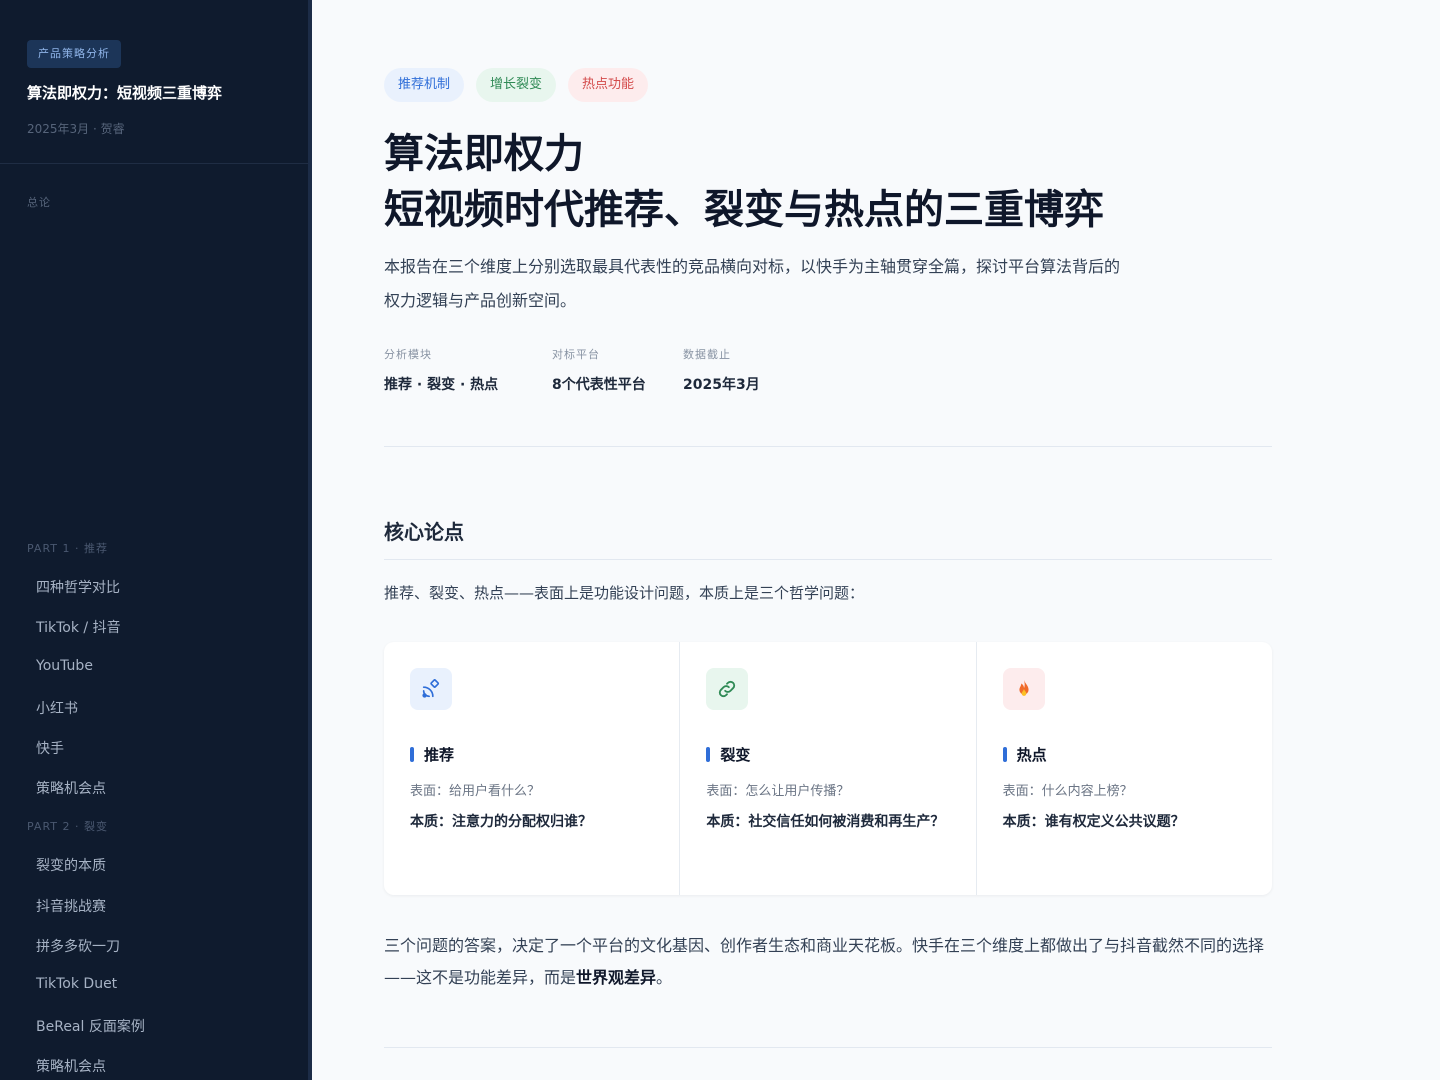  What do you see at coordinates (721, 370) in the screenshot?
I see `meta-cutoff: 数据截止 2025年3月` at bounding box center [721, 370].